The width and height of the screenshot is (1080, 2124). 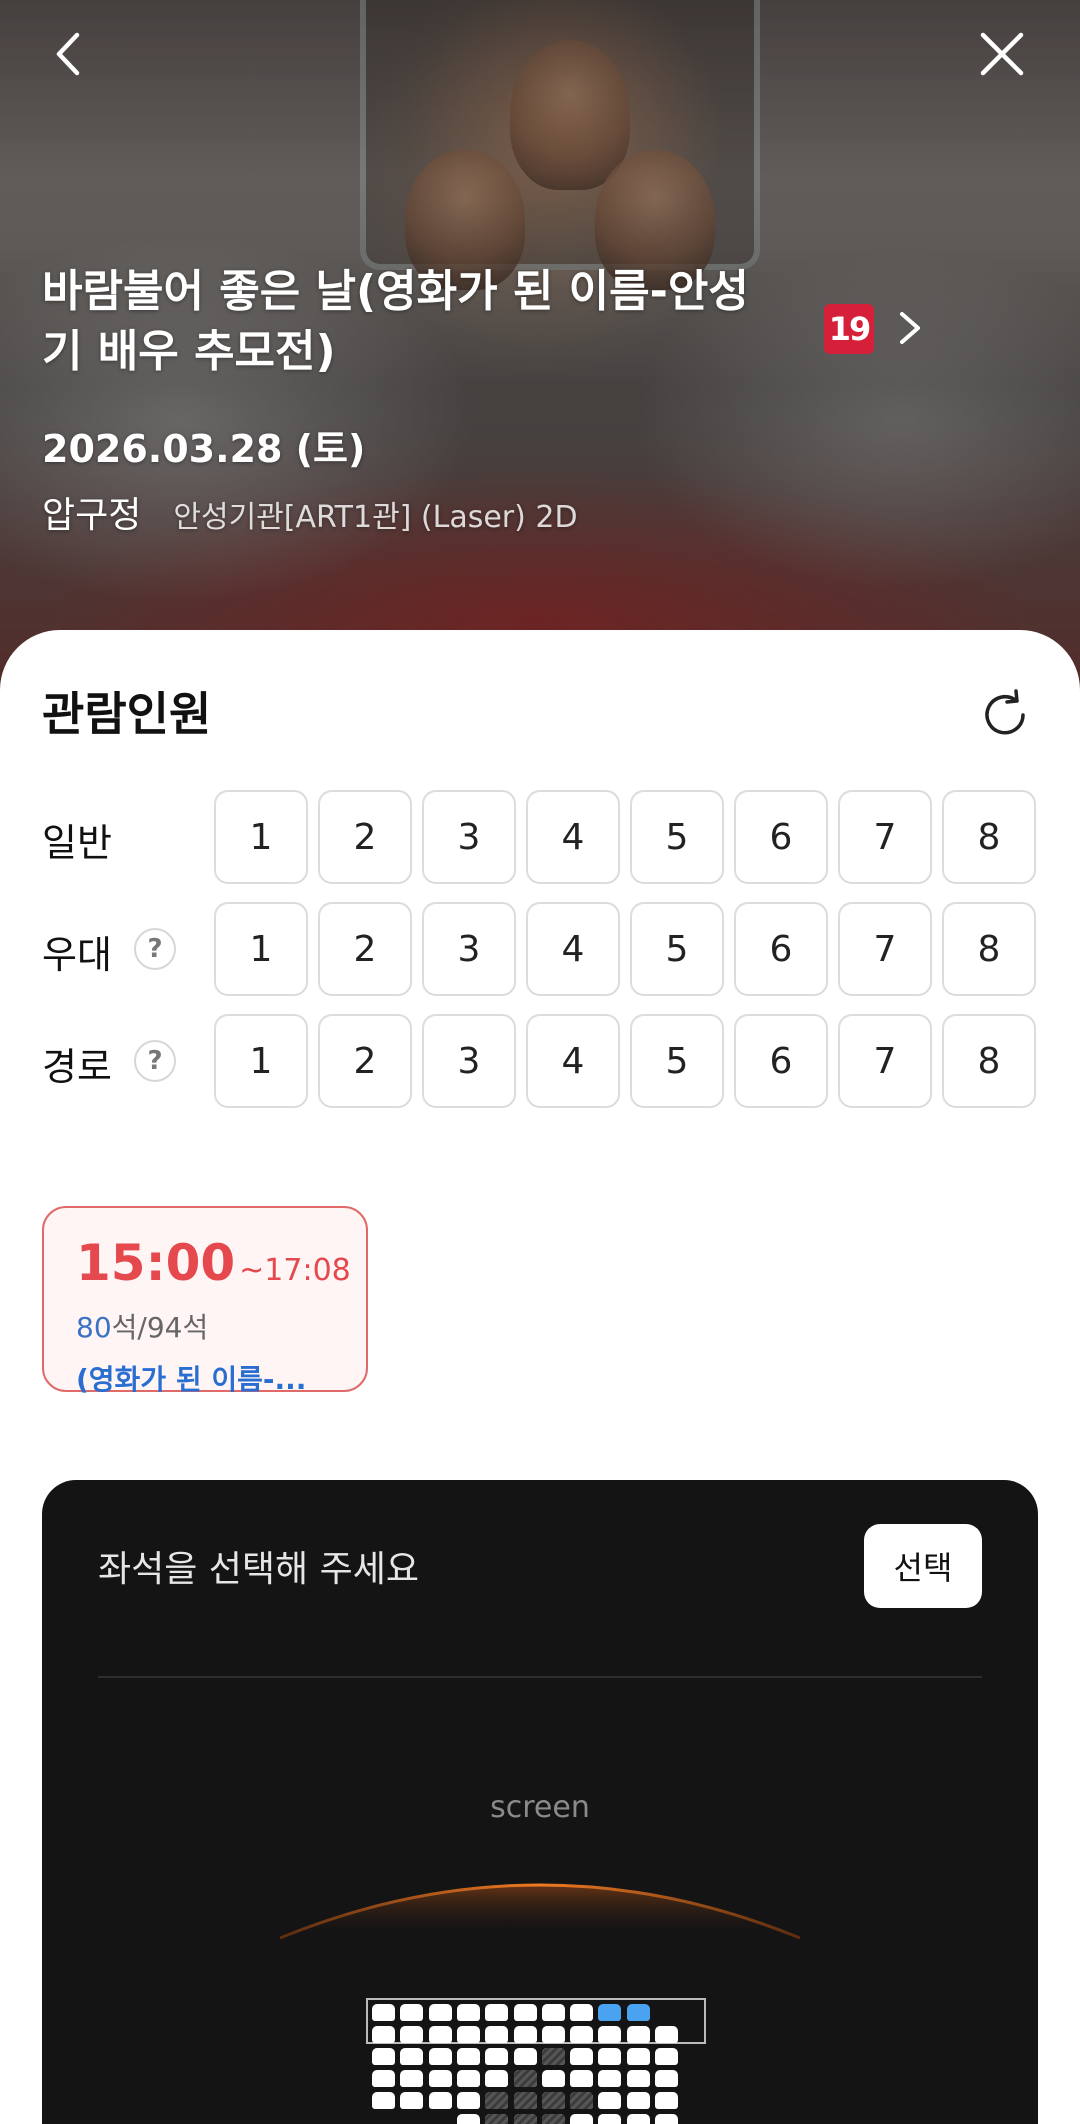 What do you see at coordinates (910, 328) in the screenshot?
I see `chevron-right-icon` at bounding box center [910, 328].